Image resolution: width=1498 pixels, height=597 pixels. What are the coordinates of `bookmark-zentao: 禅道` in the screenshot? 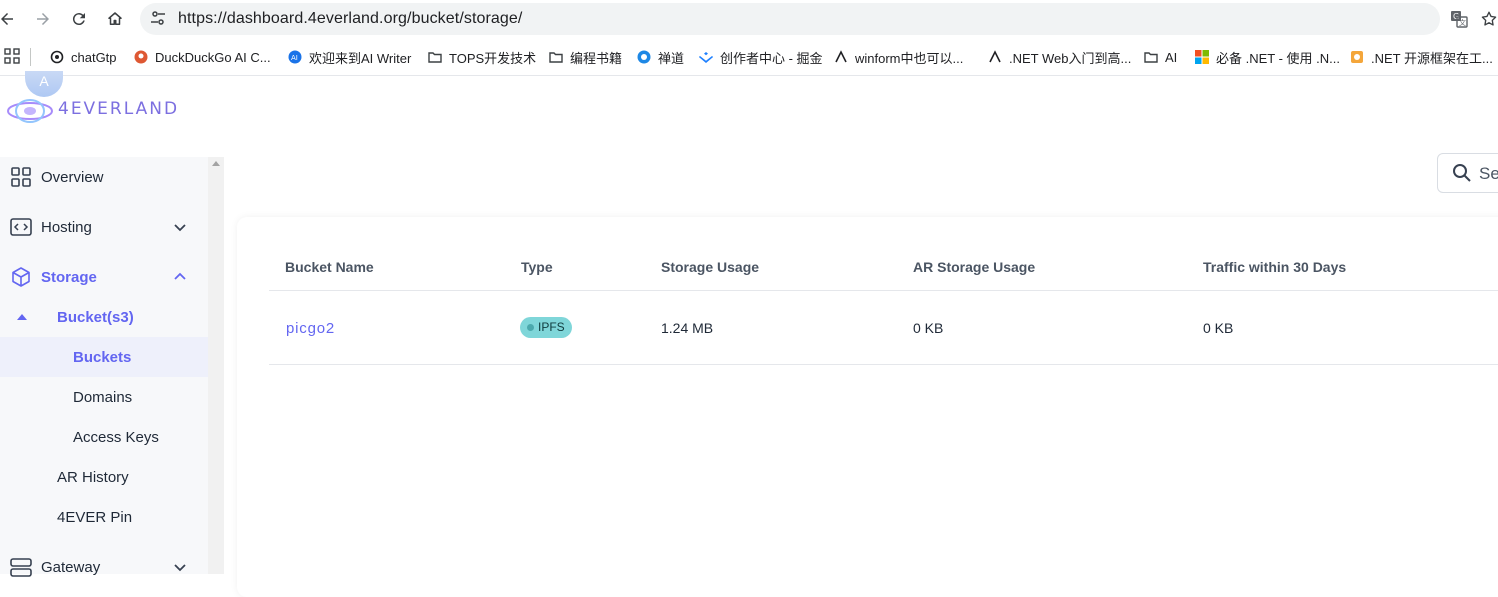 It's located at (660, 57).